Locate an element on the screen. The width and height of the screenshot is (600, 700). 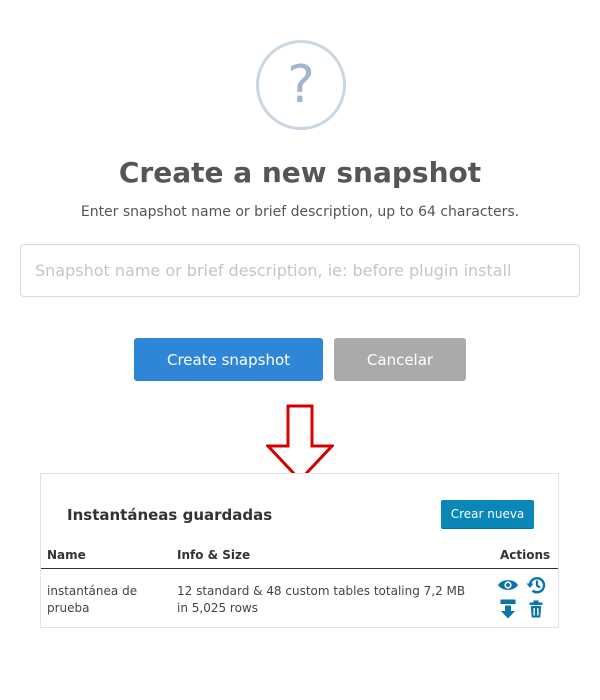
column-header-name: Name is located at coordinates (66, 555).